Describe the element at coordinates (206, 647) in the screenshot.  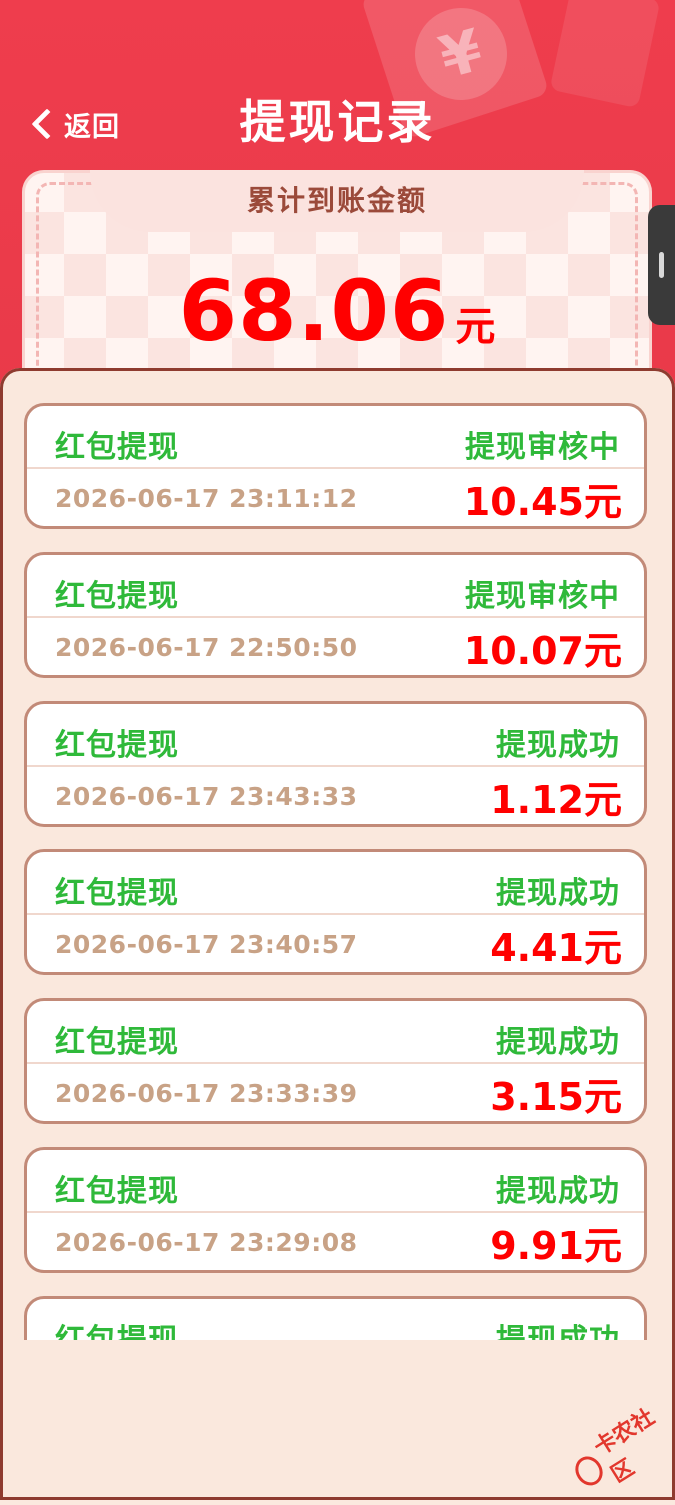
I see `record-time: 2026-06-17 22:50:50` at that location.